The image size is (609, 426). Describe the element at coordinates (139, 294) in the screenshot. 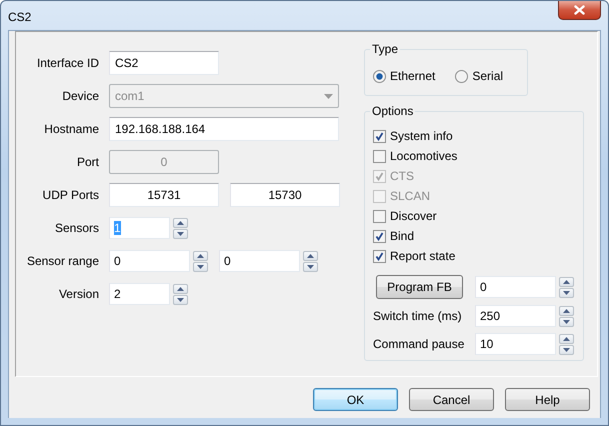

I see `input-field: 2` at that location.